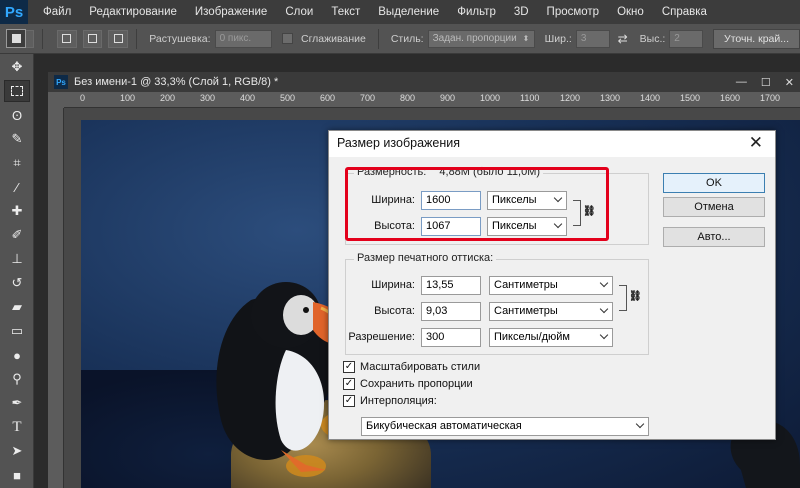 Image resolution: width=800 pixels, height=488 pixels. Describe the element at coordinates (248, 98) in the screenshot. I see `ruler-tick: 400` at that location.